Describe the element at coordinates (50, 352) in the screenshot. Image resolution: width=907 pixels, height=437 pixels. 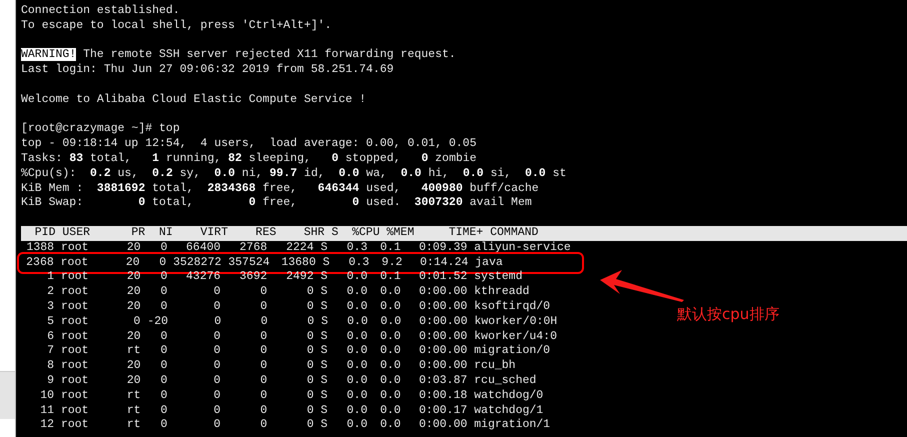
I see `table-cell-text: 7` at that location.